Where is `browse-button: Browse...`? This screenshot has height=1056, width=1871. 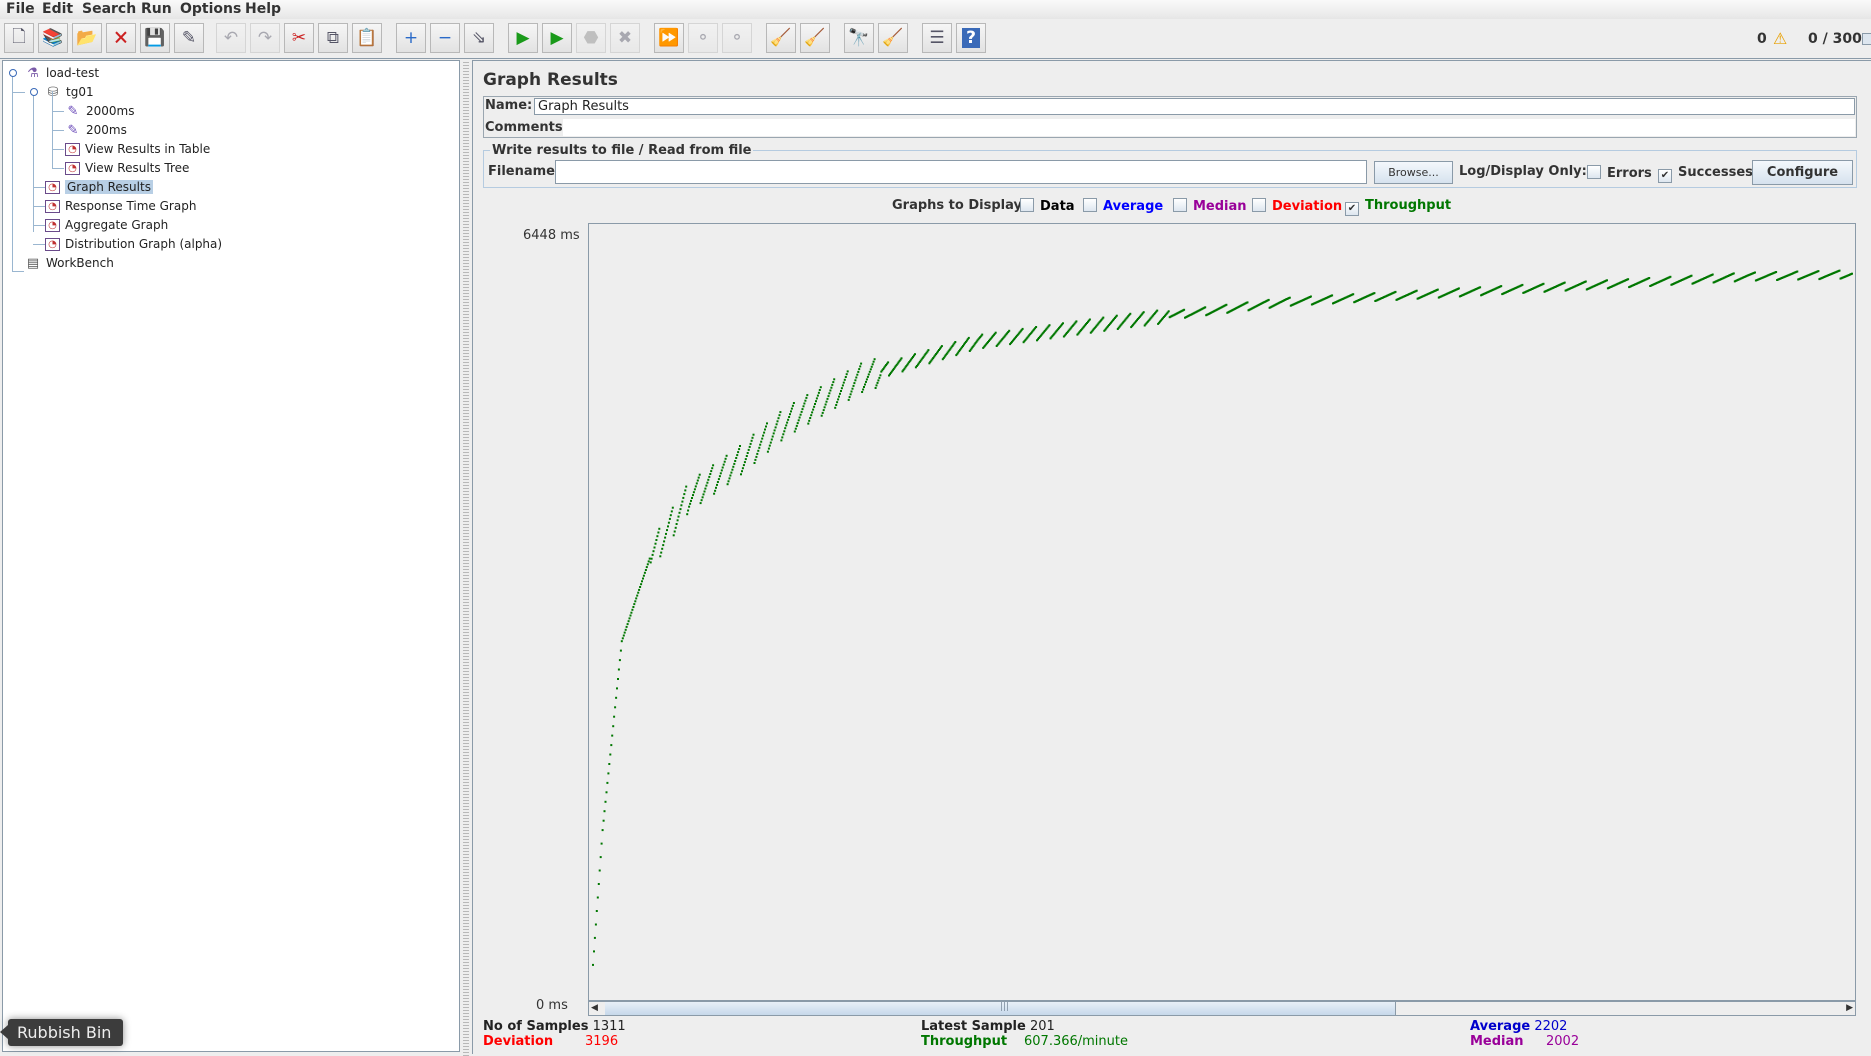 browse-button: Browse... is located at coordinates (1413, 172).